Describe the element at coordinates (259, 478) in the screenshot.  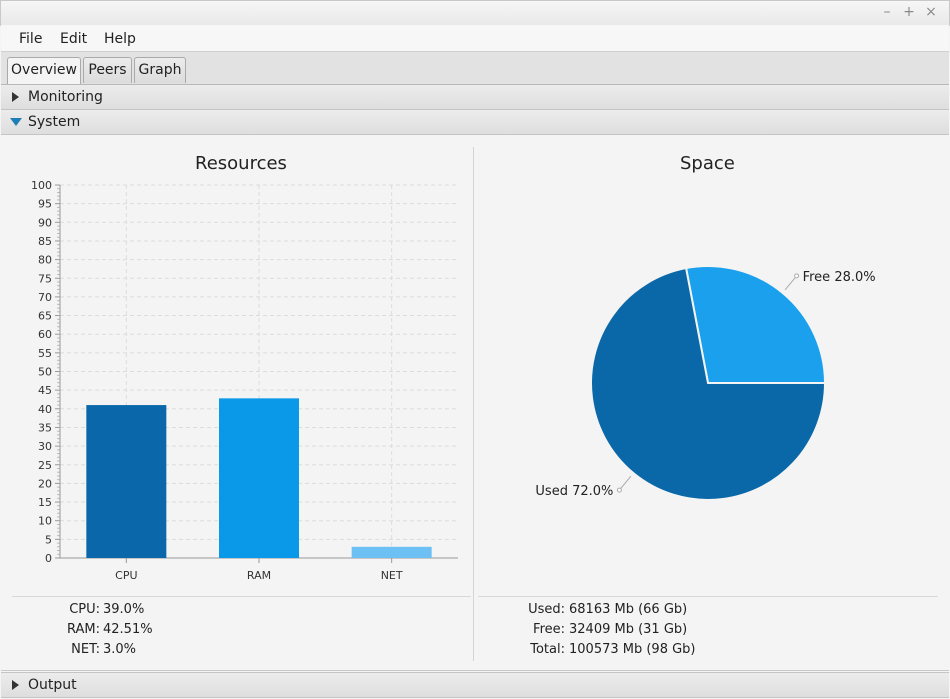
I see `bar-ram` at that location.